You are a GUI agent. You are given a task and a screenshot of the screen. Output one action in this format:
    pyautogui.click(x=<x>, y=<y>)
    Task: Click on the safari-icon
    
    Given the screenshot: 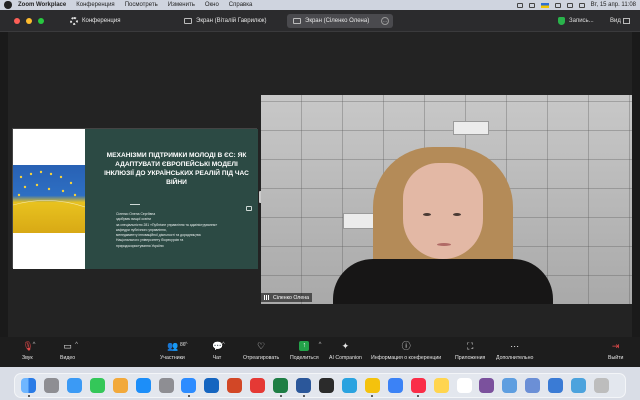 What is the action you would take?
    pyautogui.click(x=74, y=385)
    